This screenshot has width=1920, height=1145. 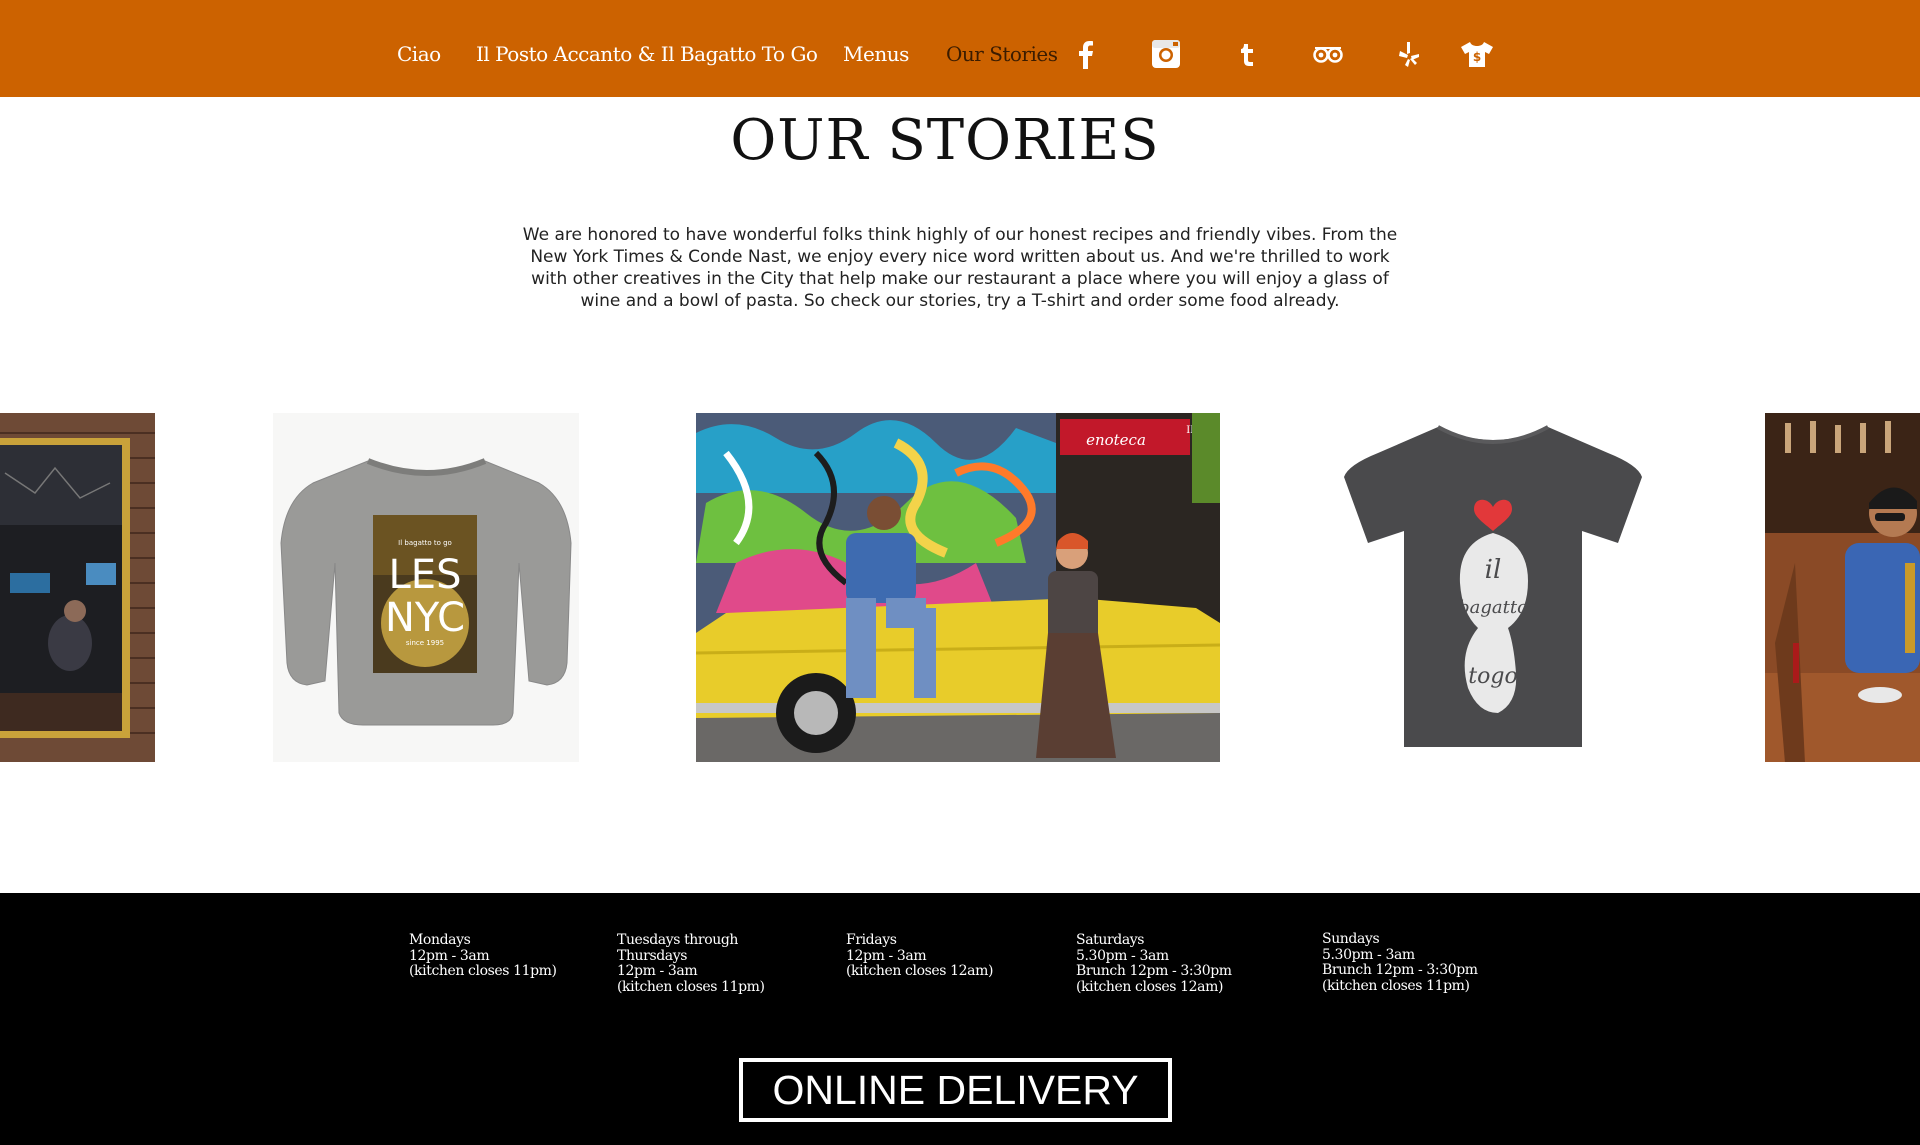 What do you see at coordinates (678, 940) in the screenshot?
I see `hours-day: Tuesdays through` at bounding box center [678, 940].